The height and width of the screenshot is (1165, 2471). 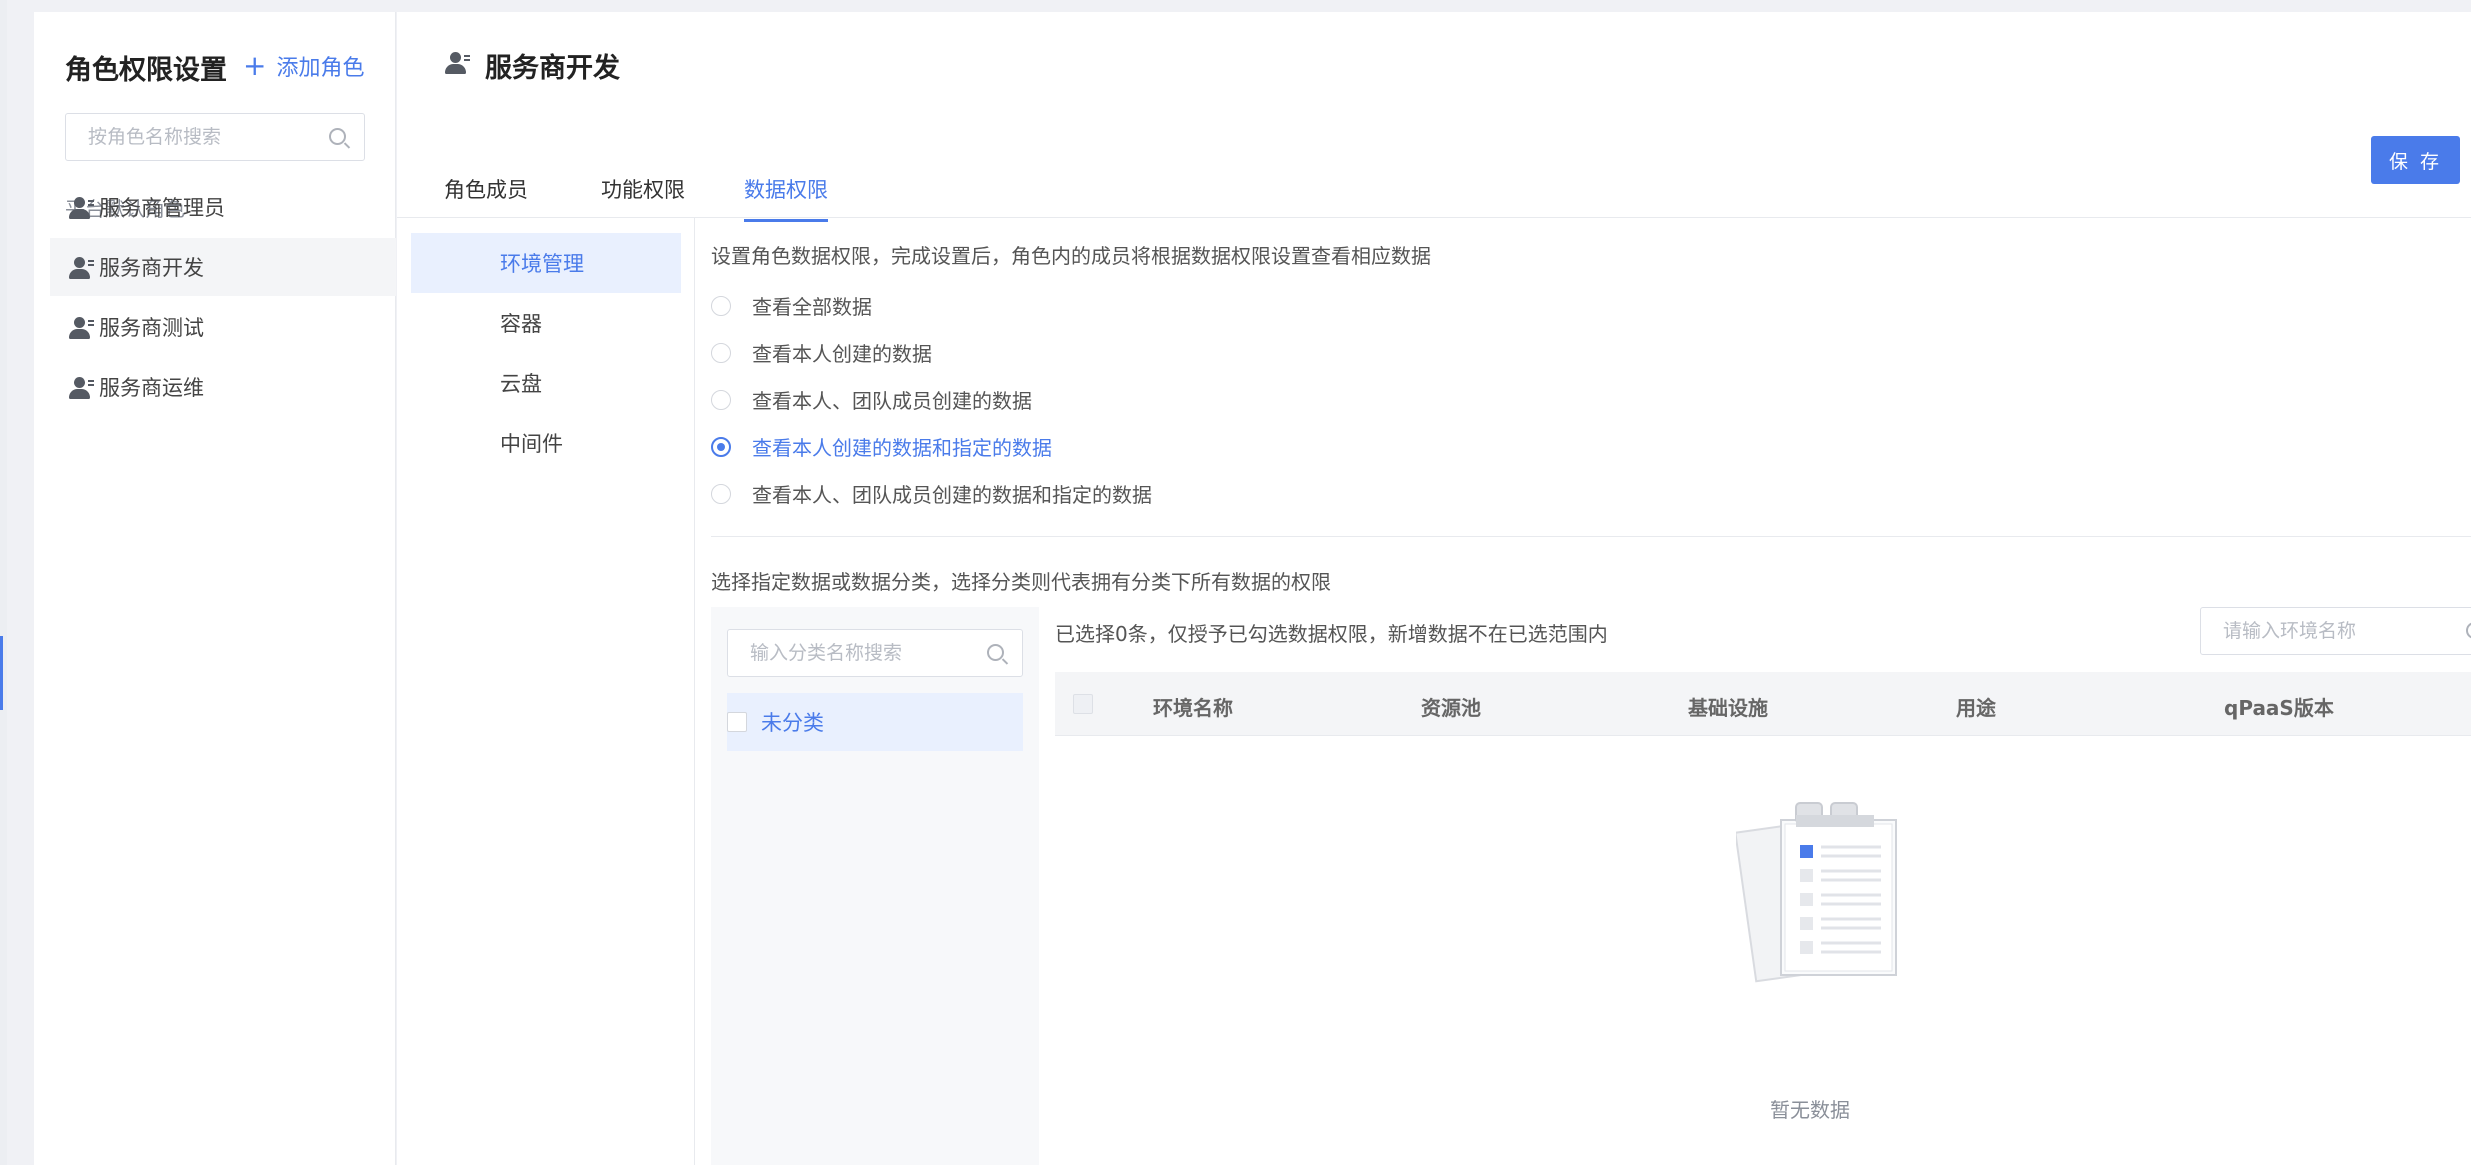 I want to click on radio-view-own-team-and-assigned: 查看本人、团队成员创建的数据和指定的数据, so click(x=931, y=493).